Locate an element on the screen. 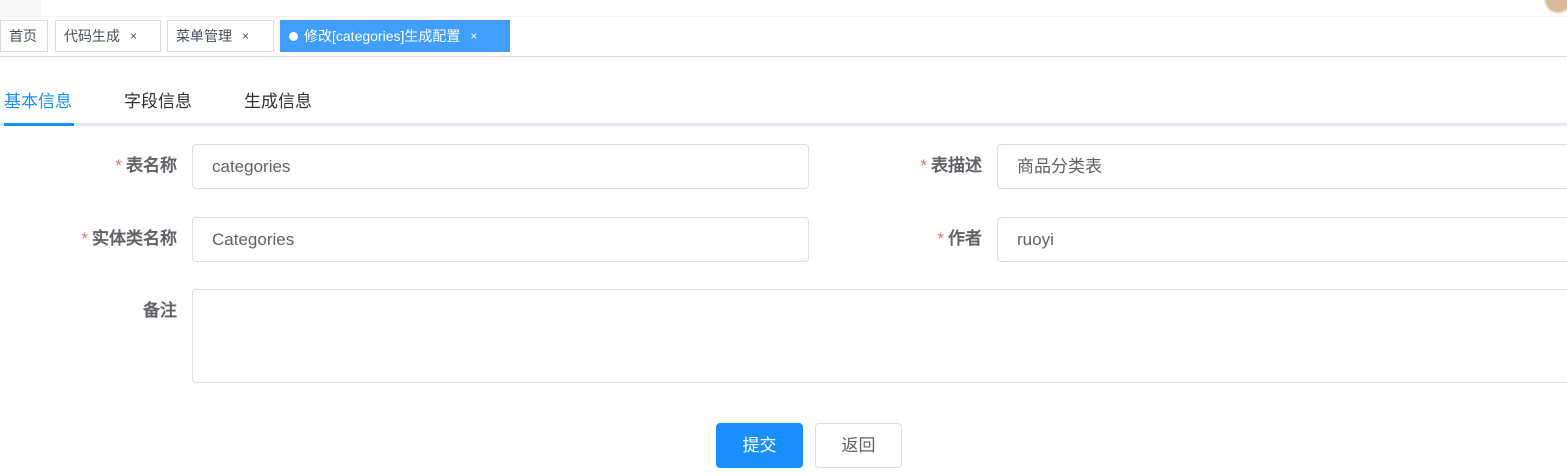 Image resolution: width=1567 pixels, height=476 pixels. tag-menu: 菜单管理 × is located at coordinates (220, 36).